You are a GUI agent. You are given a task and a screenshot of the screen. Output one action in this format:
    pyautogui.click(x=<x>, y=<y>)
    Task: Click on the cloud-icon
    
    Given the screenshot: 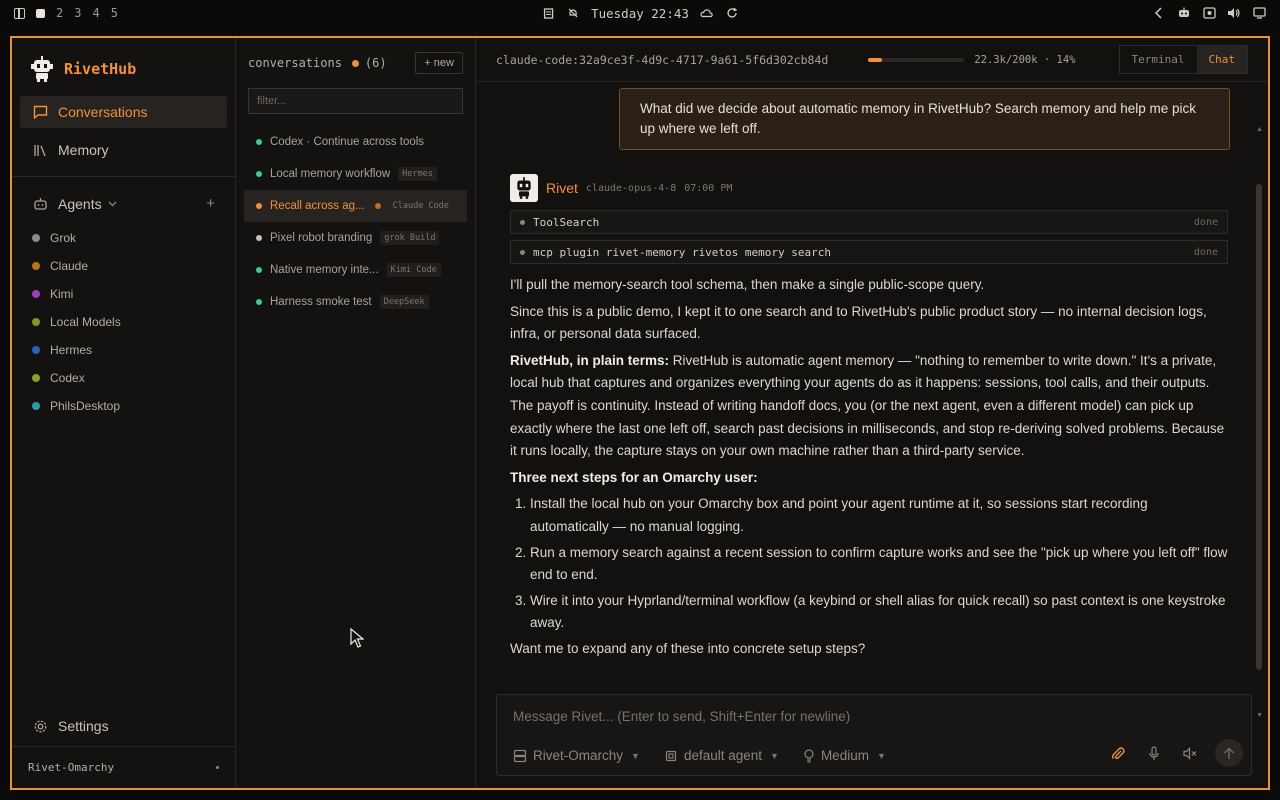 What is the action you would take?
    pyautogui.click(x=707, y=13)
    